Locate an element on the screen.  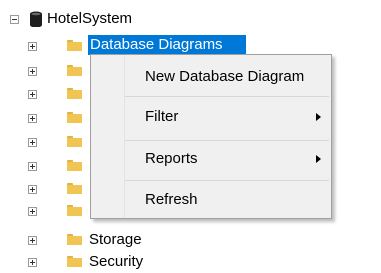
minus-box-icon is located at coordinates (14, 19).